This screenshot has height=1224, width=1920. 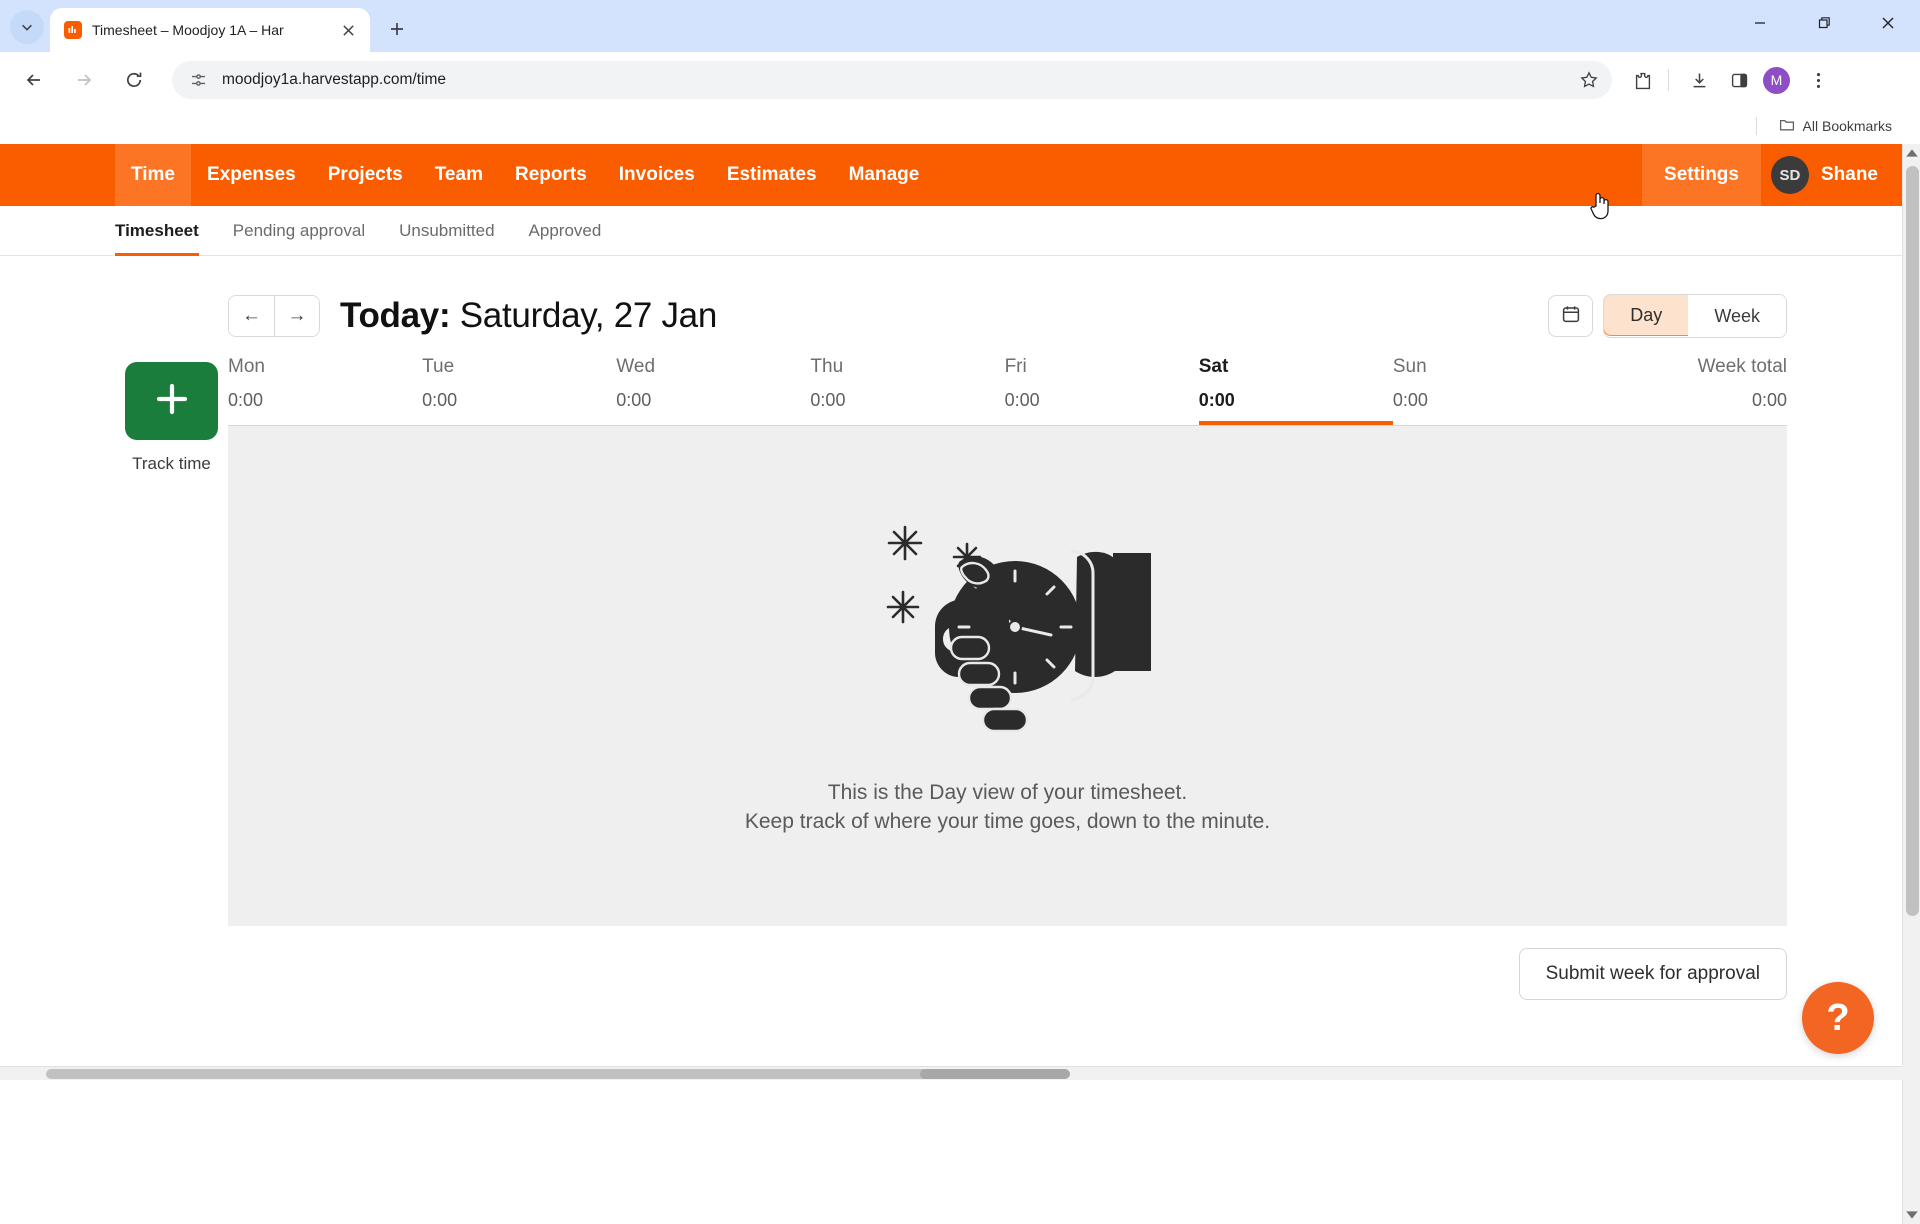 I want to click on settings-link: Settings, so click(x=1701, y=175).